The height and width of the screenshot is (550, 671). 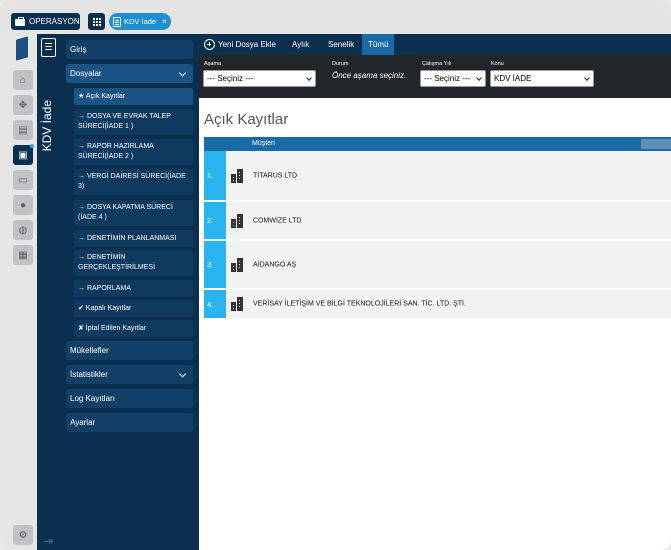 What do you see at coordinates (215, 304) in the screenshot?
I see `row-number: 4.` at bounding box center [215, 304].